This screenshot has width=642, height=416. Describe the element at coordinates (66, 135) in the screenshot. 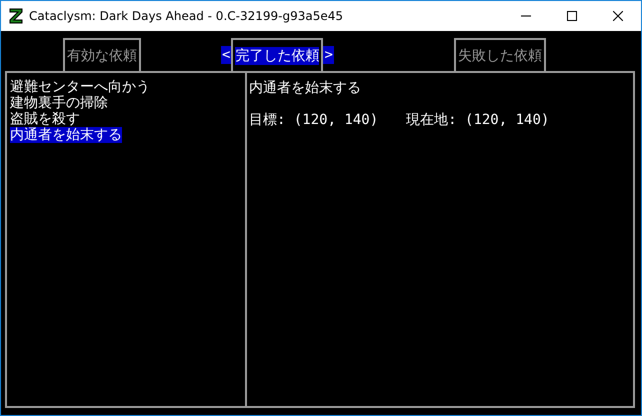

I see `quest-item: 内通者を始末する` at that location.